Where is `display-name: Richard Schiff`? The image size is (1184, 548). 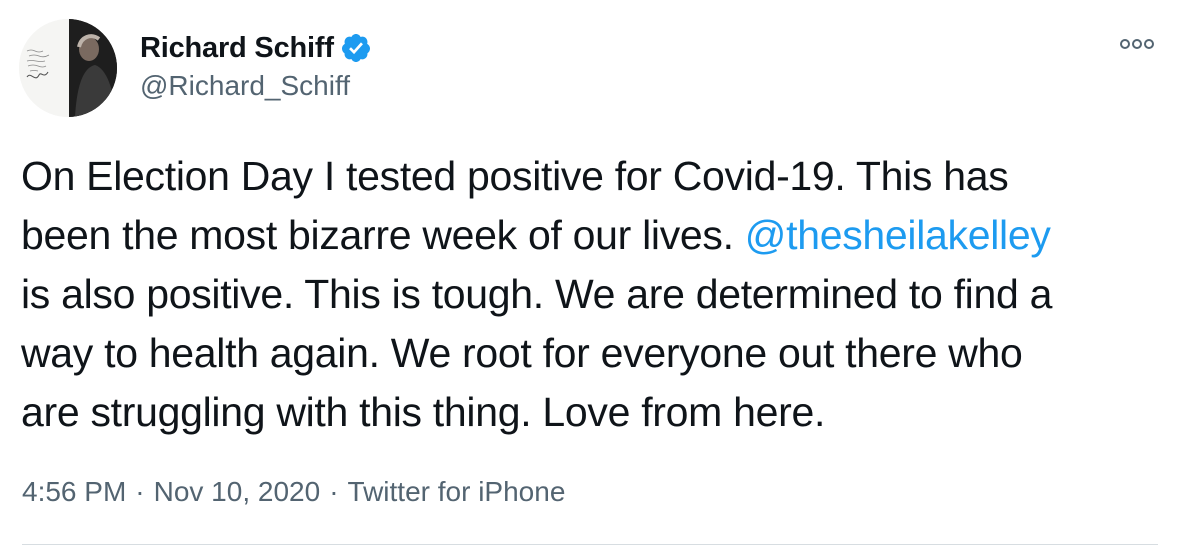 display-name: Richard Schiff is located at coordinates (237, 48).